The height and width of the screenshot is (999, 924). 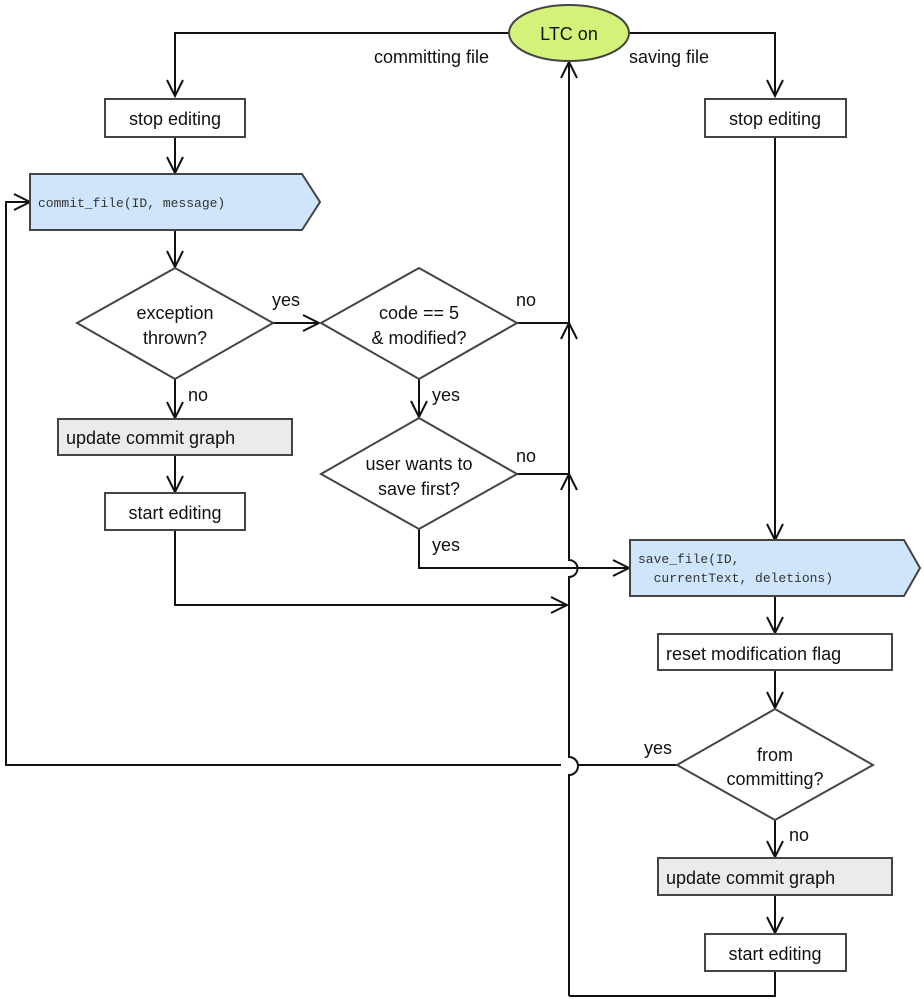 What do you see at coordinates (446, 545) in the screenshot?
I see `edge-label-user-yes: yes` at bounding box center [446, 545].